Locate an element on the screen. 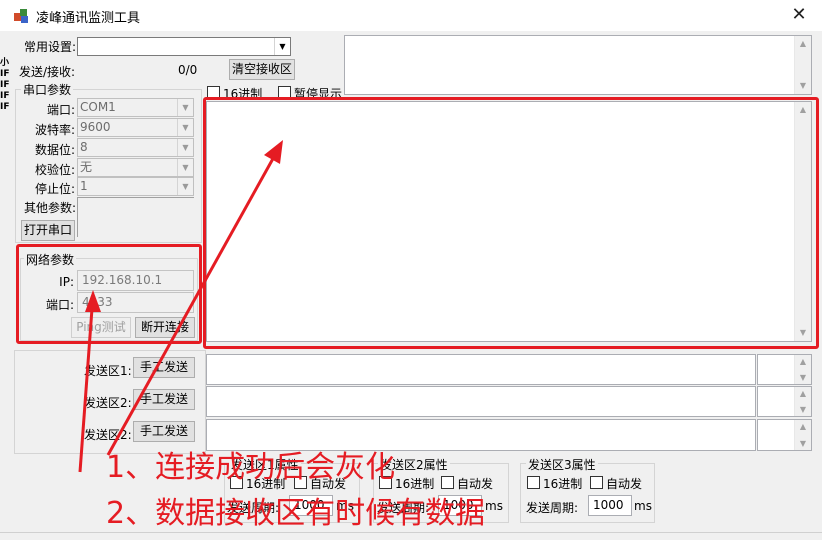 This screenshot has height=540, width=822. top-text-area is located at coordinates (578, 65).